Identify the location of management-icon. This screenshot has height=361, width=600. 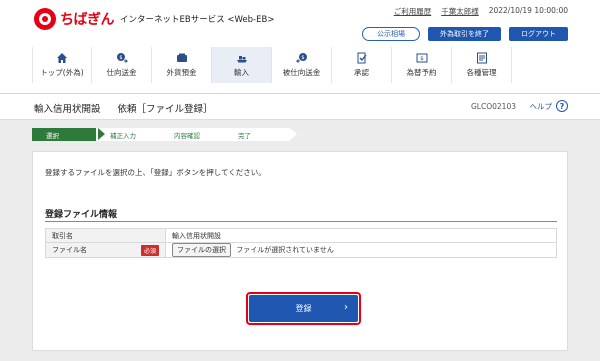
(481, 58).